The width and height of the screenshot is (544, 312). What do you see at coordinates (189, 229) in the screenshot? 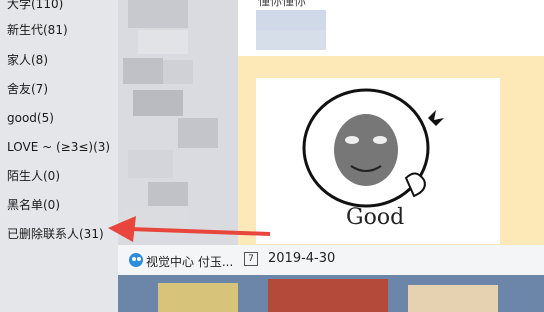
I see `annotation-arrow` at bounding box center [189, 229].